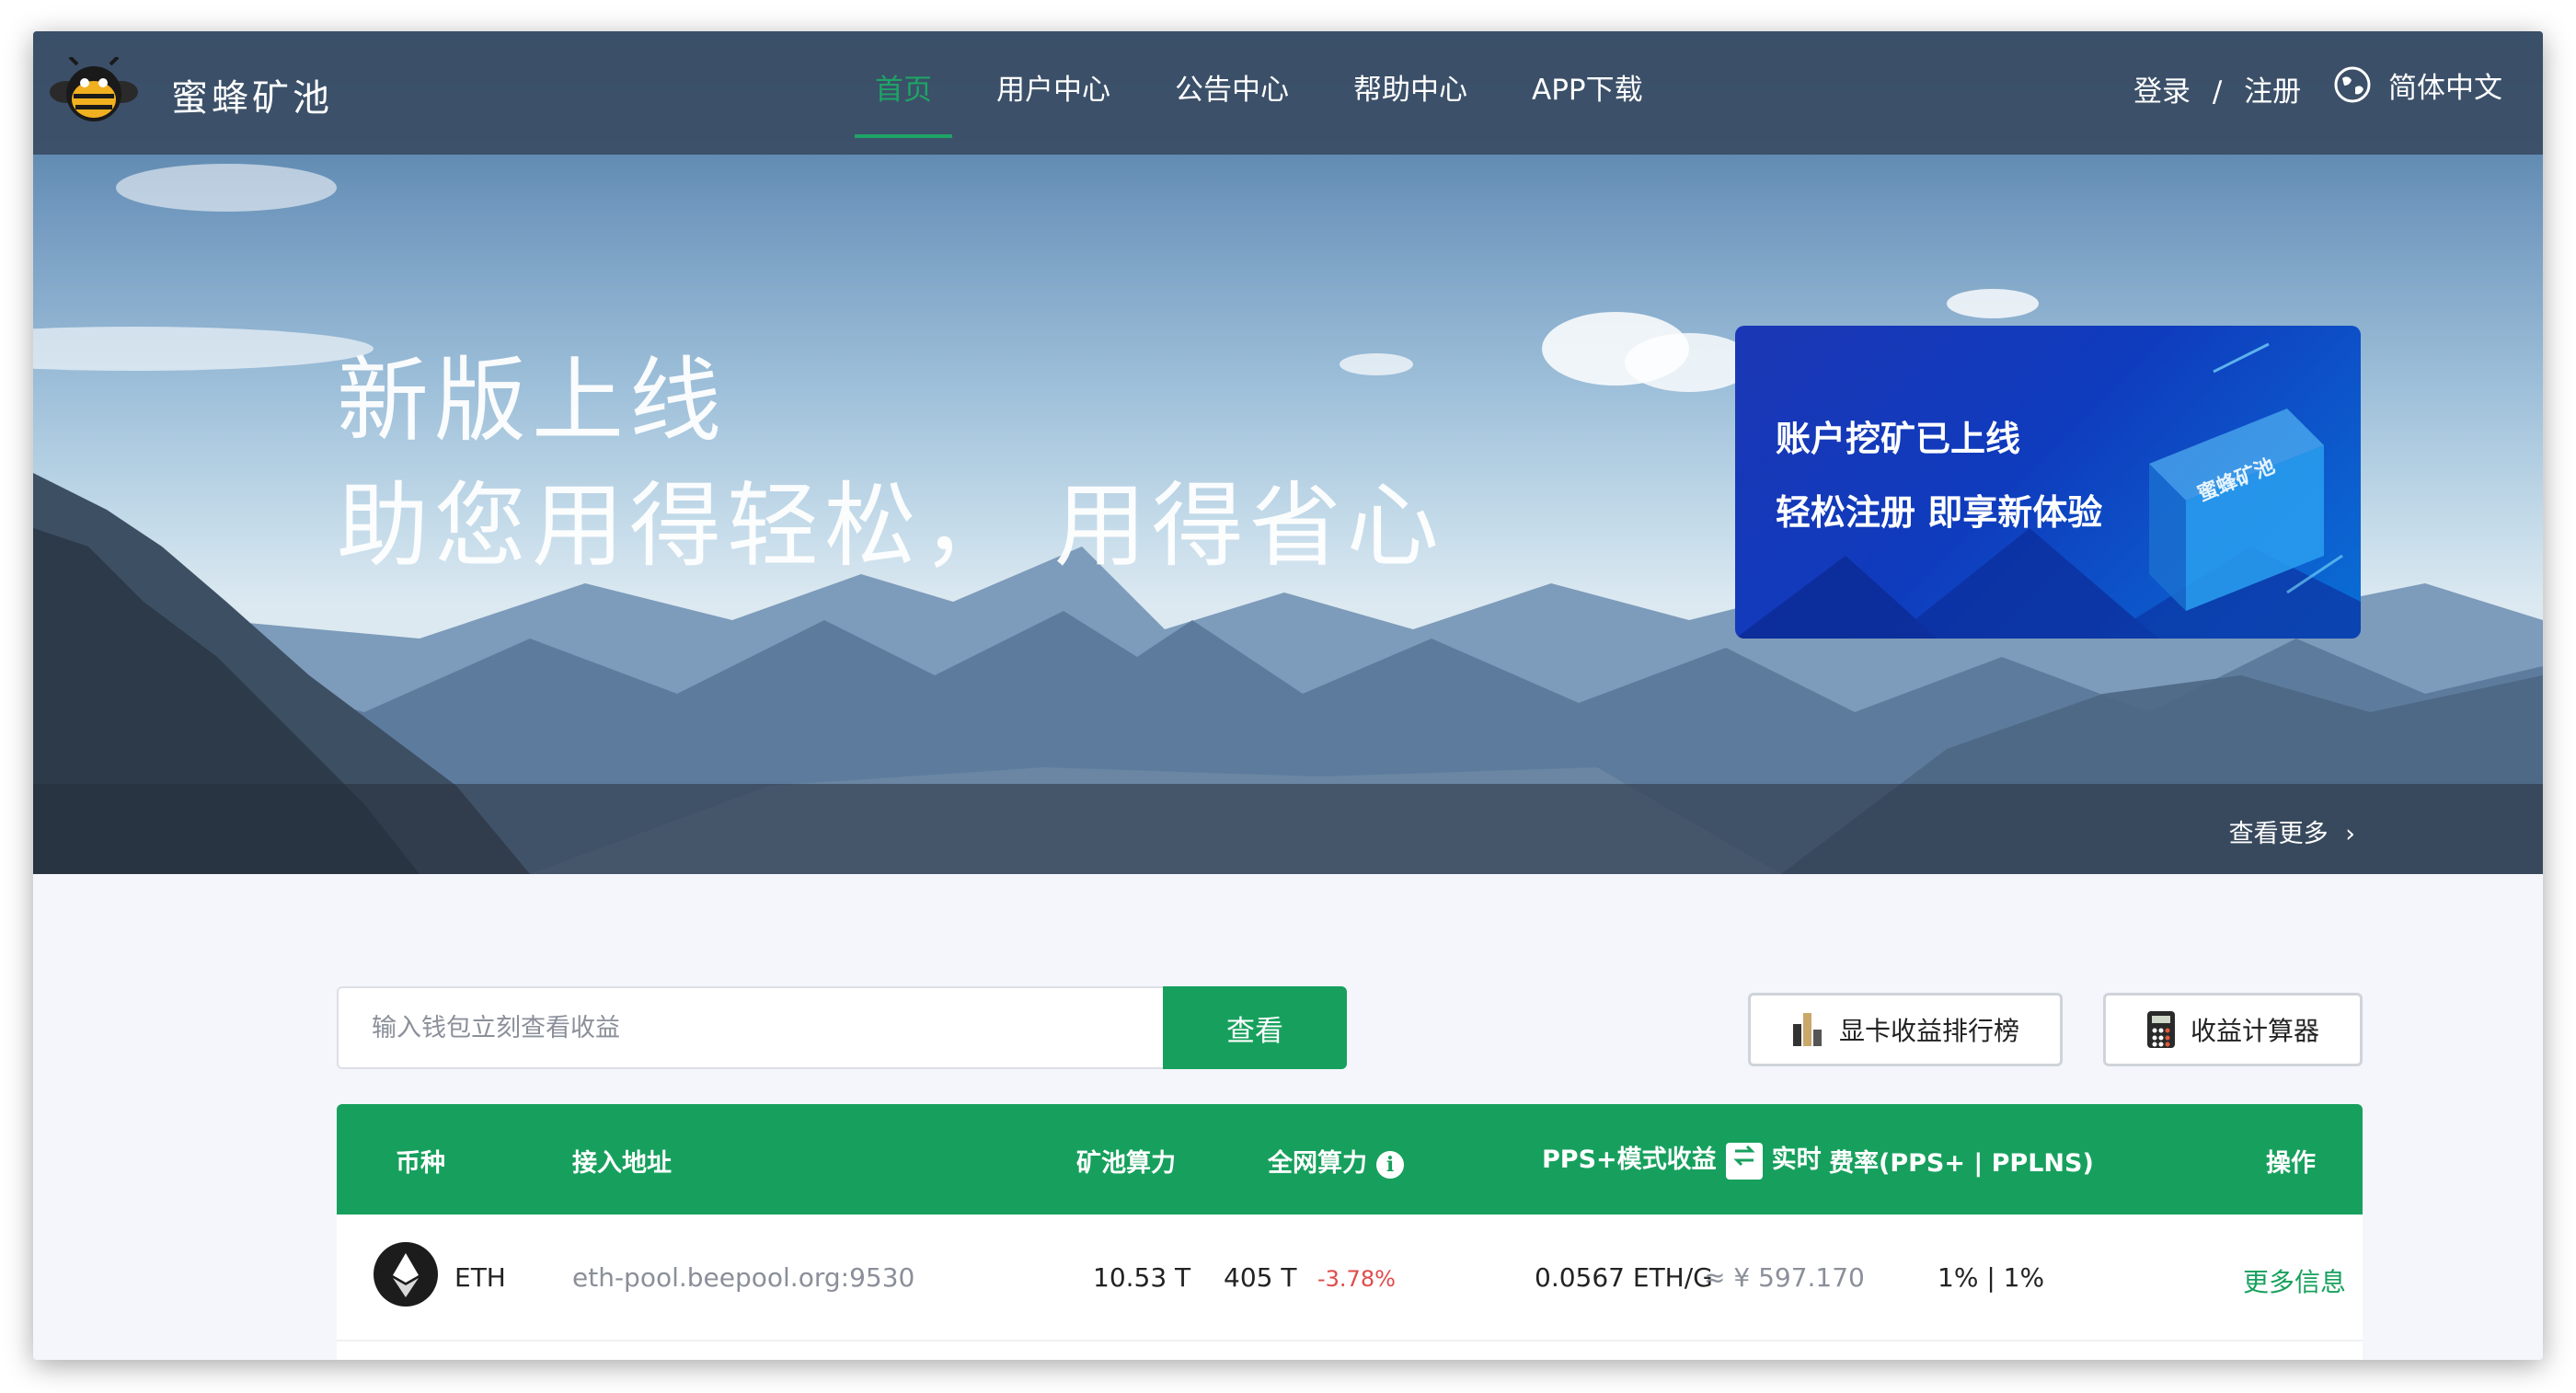 This screenshot has width=2576, height=1393. I want to click on language-selector: 简体中文, so click(2417, 84).